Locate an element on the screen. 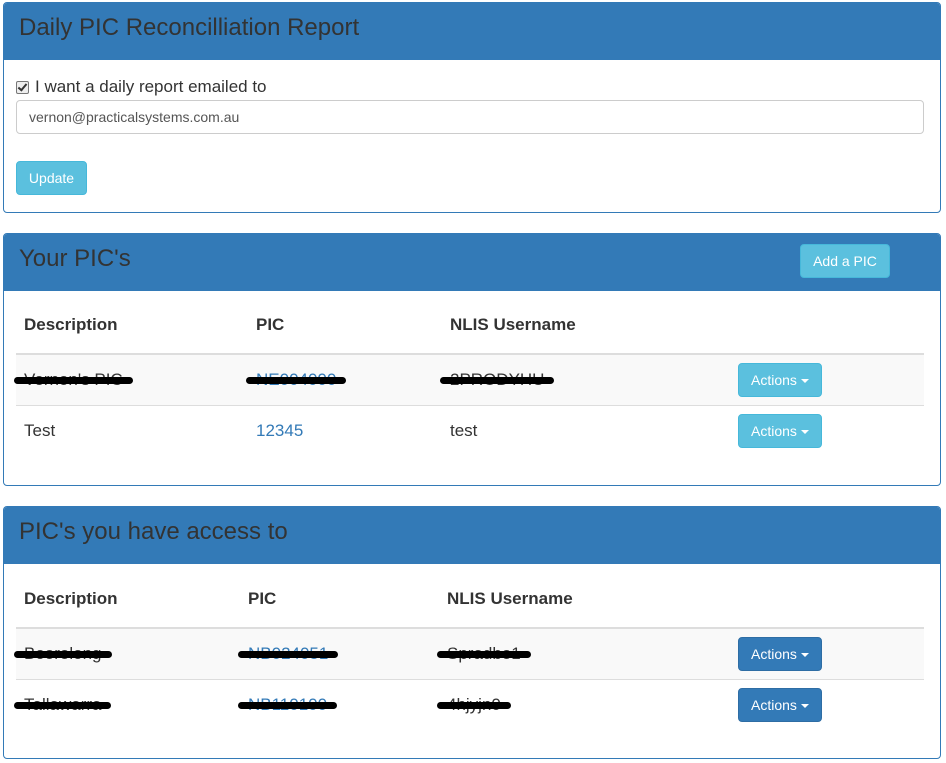 The width and height of the screenshot is (946, 763). row-description: Vernon's PIC is located at coordinates (73, 379).